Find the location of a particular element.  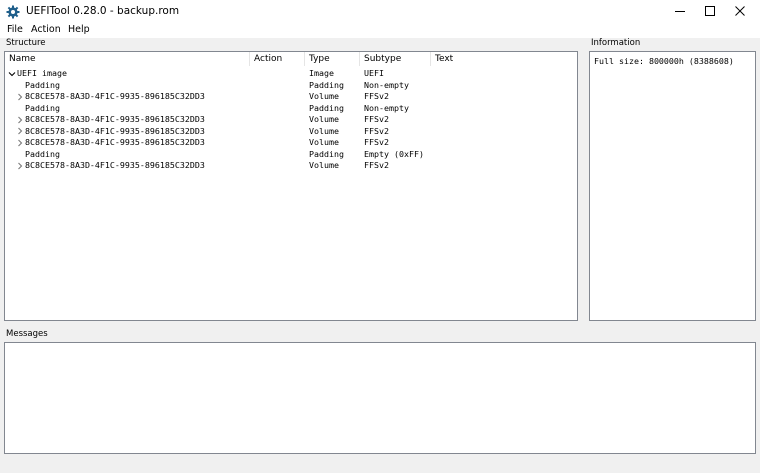

menu-help: Help is located at coordinates (79, 30).